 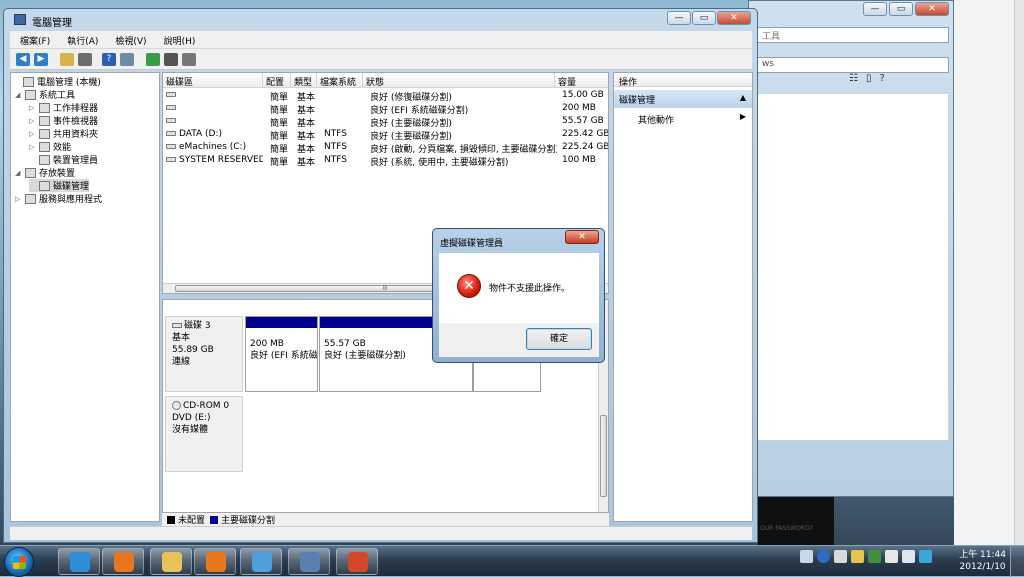 What do you see at coordinates (385, 122) in the screenshot?
I see `table-row: 簡單 基本 良好 (主要磁碟分割) 55.57 GB` at bounding box center [385, 122].